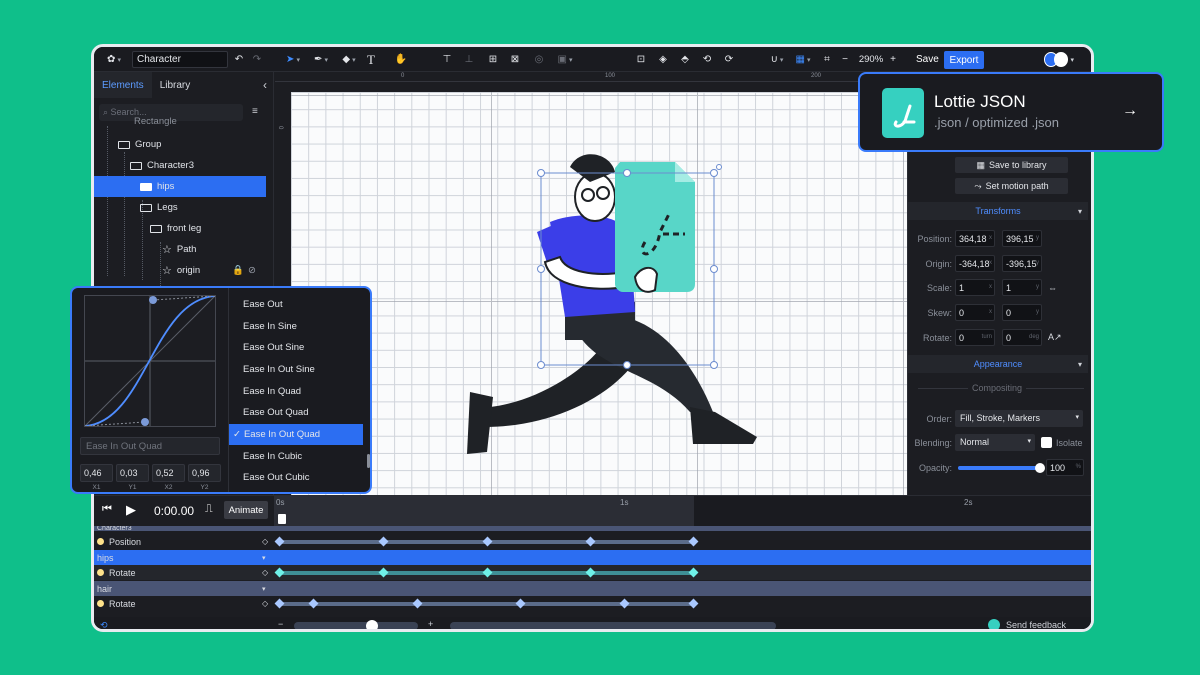  What do you see at coordinates (265, 85) in the screenshot?
I see `collapse-panel-icon: ‹` at bounding box center [265, 85].